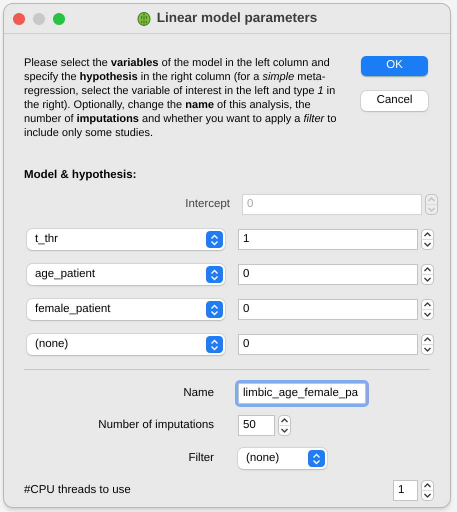 This screenshot has width=457, height=512. What do you see at coordinates (181, 98) in the screenshot?
I see `instructions-text: Please select the variables of the model in the left column and specify the hypothesis in the right column (for a simple meta-regression, select the variable of interest in the left and type 1 in the right). Optionally, change the name of this analysis, the number of imputations and whether you want to apply a filter to include only some studies.` at bounding box center [181, 98].